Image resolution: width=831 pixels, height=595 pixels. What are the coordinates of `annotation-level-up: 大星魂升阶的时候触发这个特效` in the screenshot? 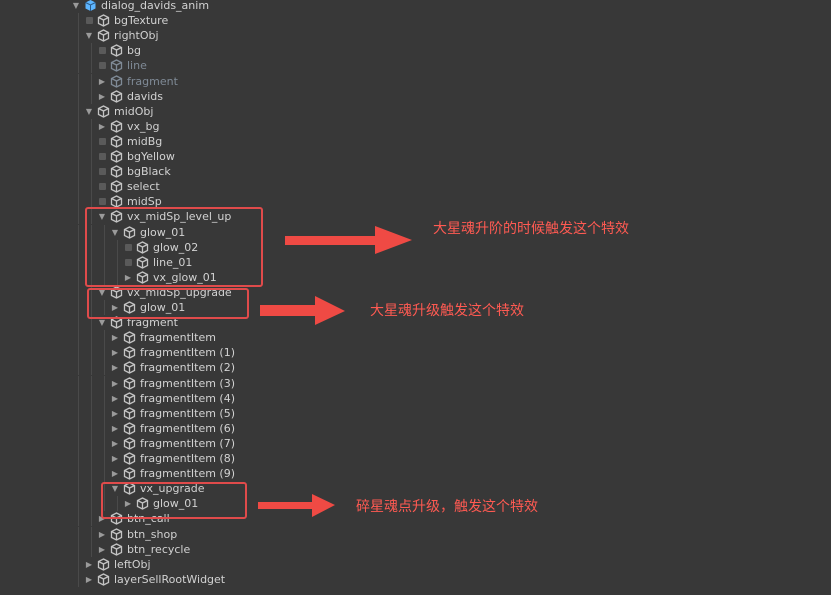 It's located at (531, 229).